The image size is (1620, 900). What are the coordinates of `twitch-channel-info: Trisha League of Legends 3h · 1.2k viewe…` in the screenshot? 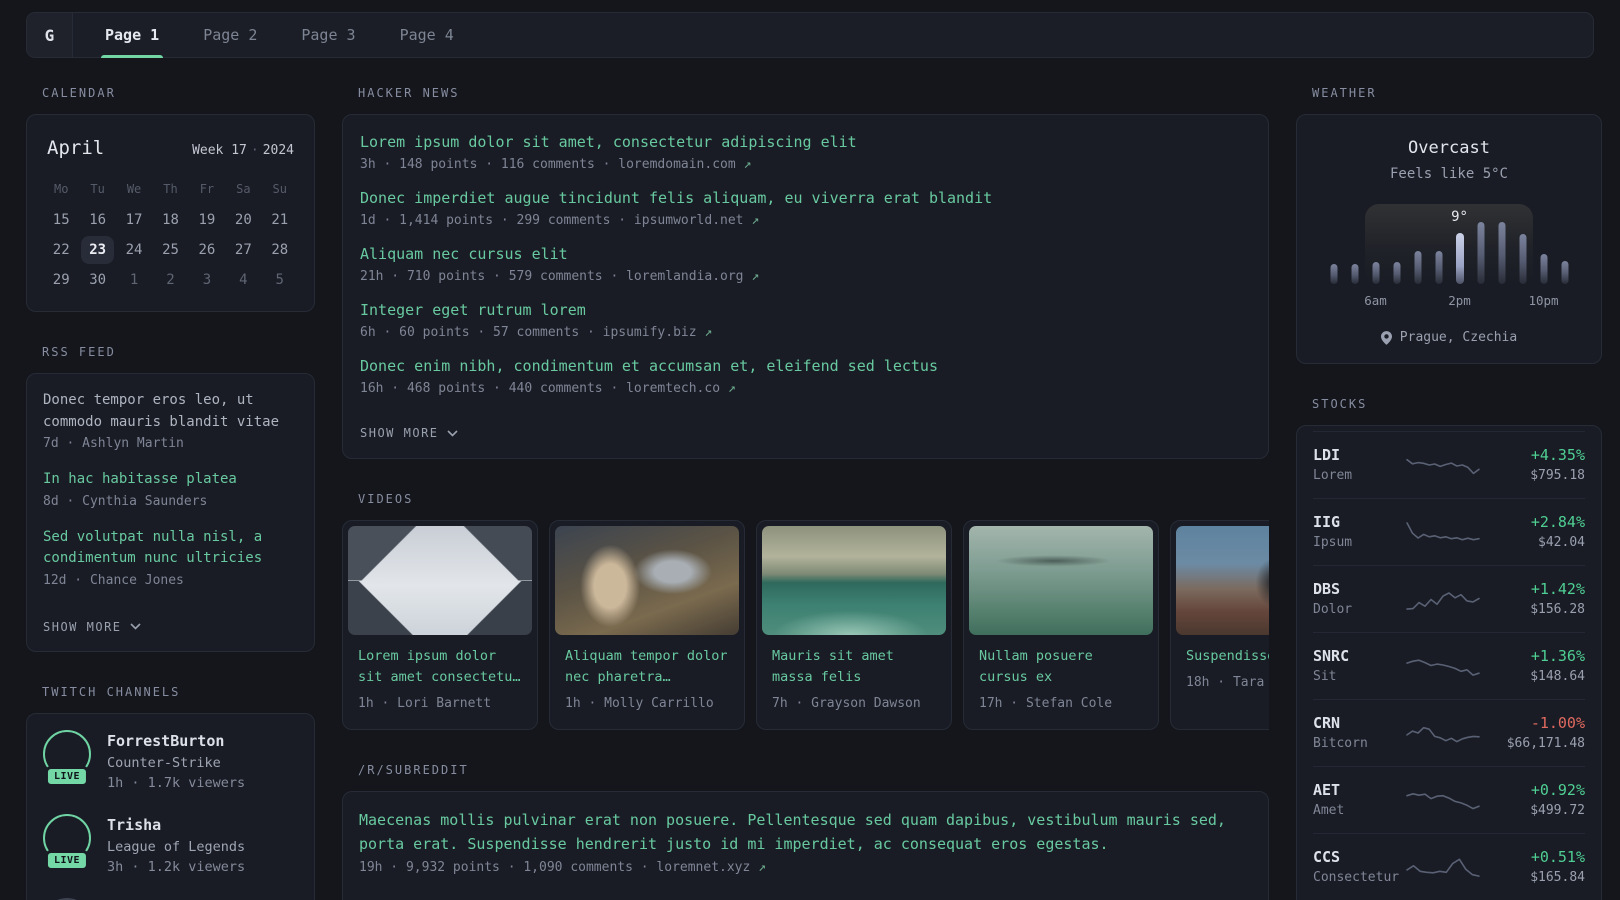 It's located at (176, 844).